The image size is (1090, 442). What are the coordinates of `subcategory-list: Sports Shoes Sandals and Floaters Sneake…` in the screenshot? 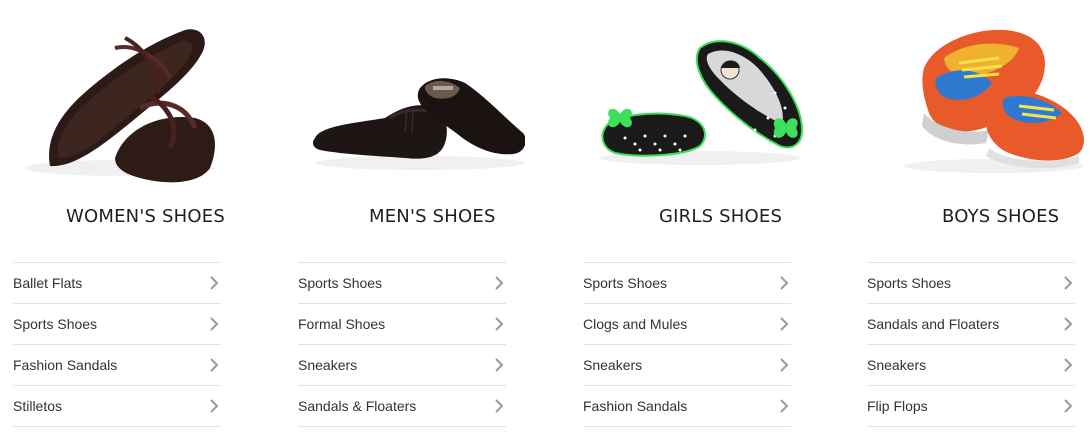 It's located at (971, 344).